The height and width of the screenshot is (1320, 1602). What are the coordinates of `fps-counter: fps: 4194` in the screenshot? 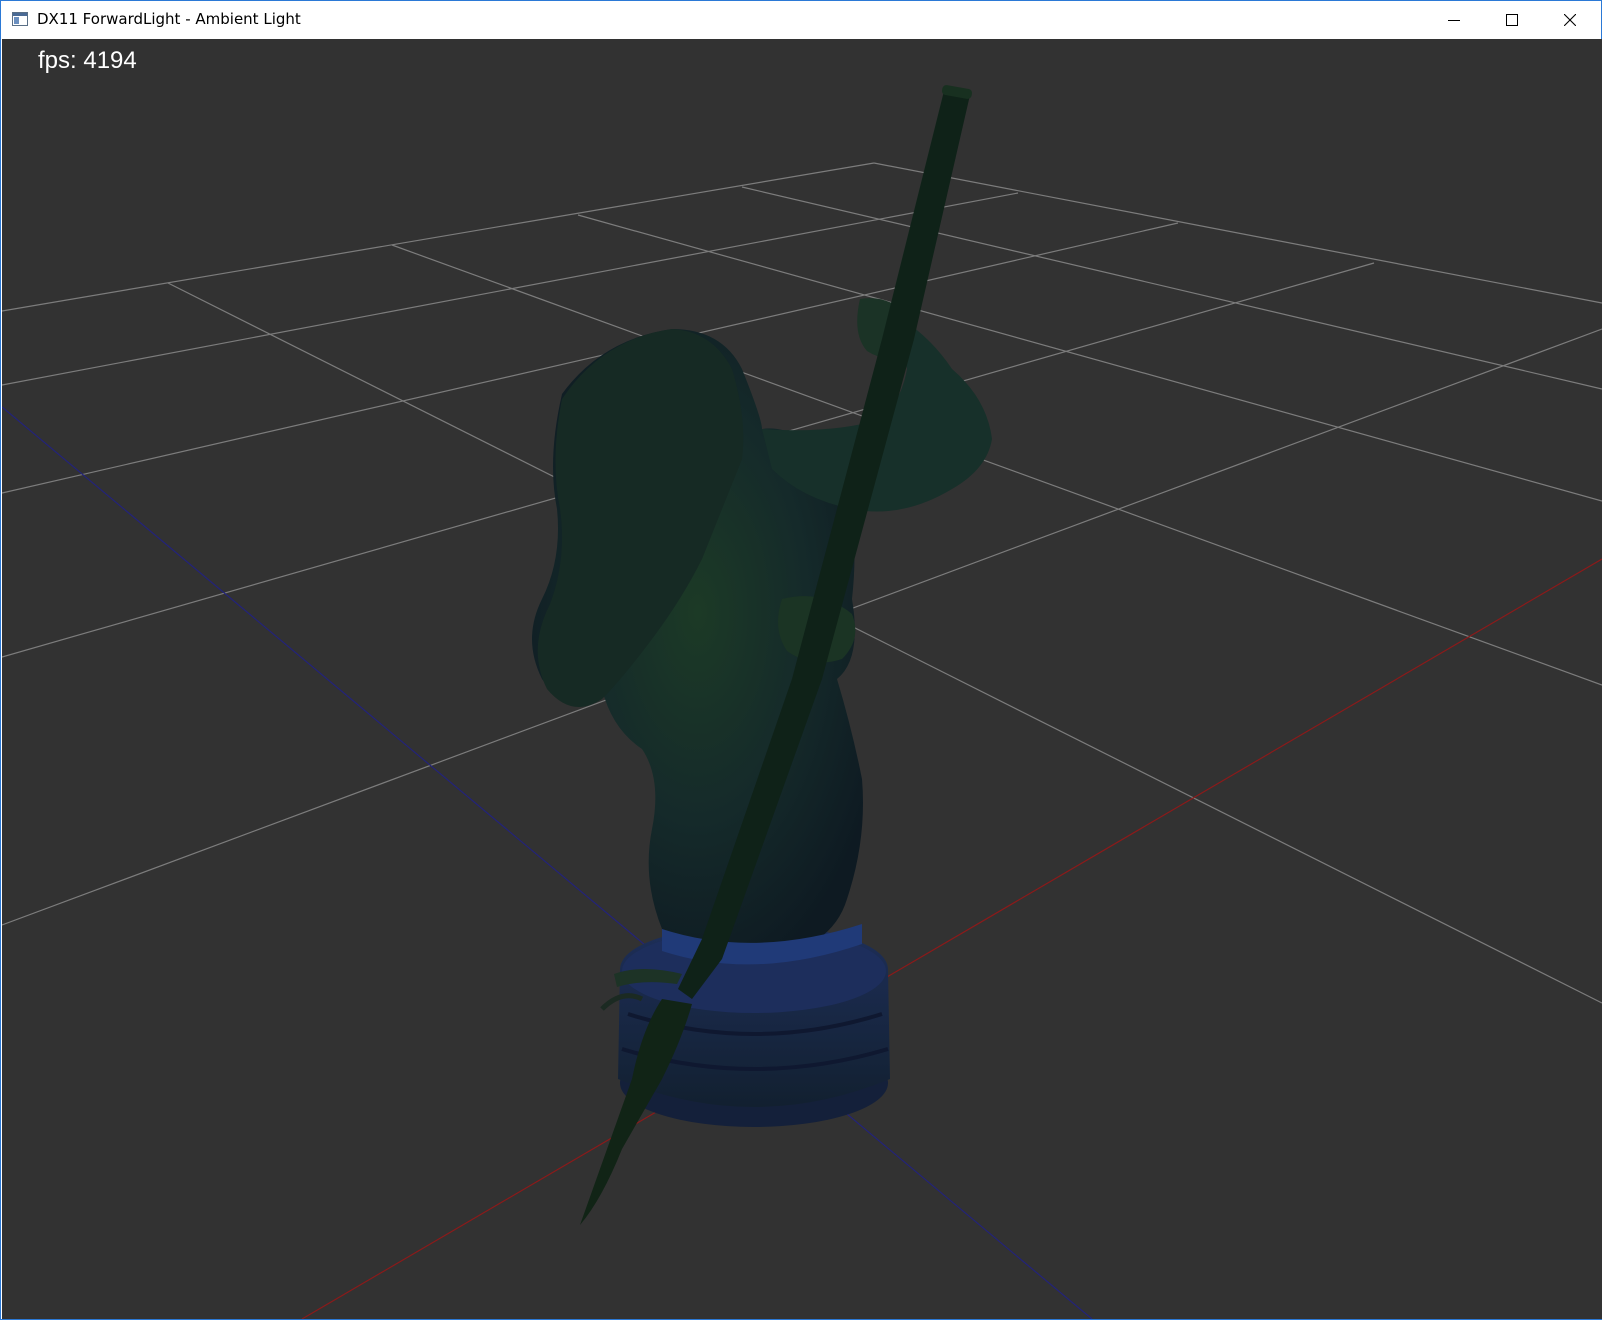 It's located at (87, 60).